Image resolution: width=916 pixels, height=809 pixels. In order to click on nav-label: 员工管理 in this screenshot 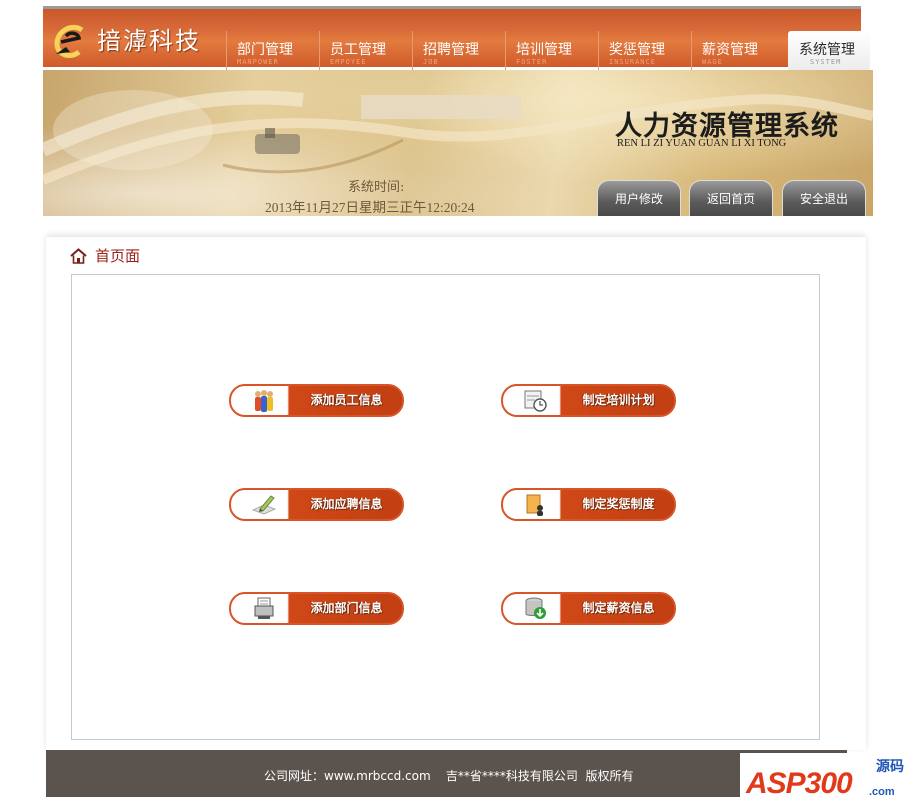, I will do `click(358, 50)`.